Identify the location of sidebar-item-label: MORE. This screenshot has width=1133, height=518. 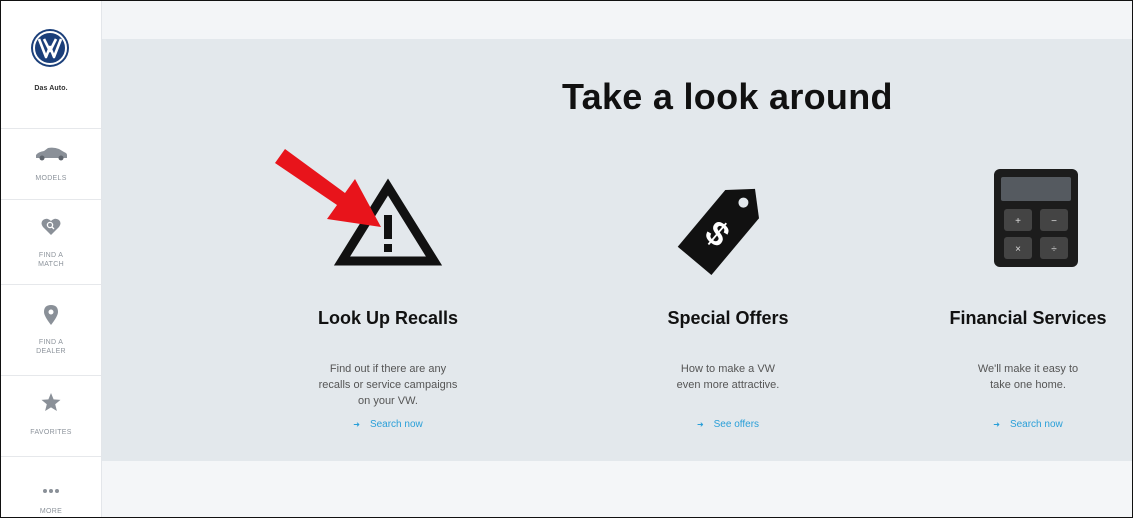
(51, 511).